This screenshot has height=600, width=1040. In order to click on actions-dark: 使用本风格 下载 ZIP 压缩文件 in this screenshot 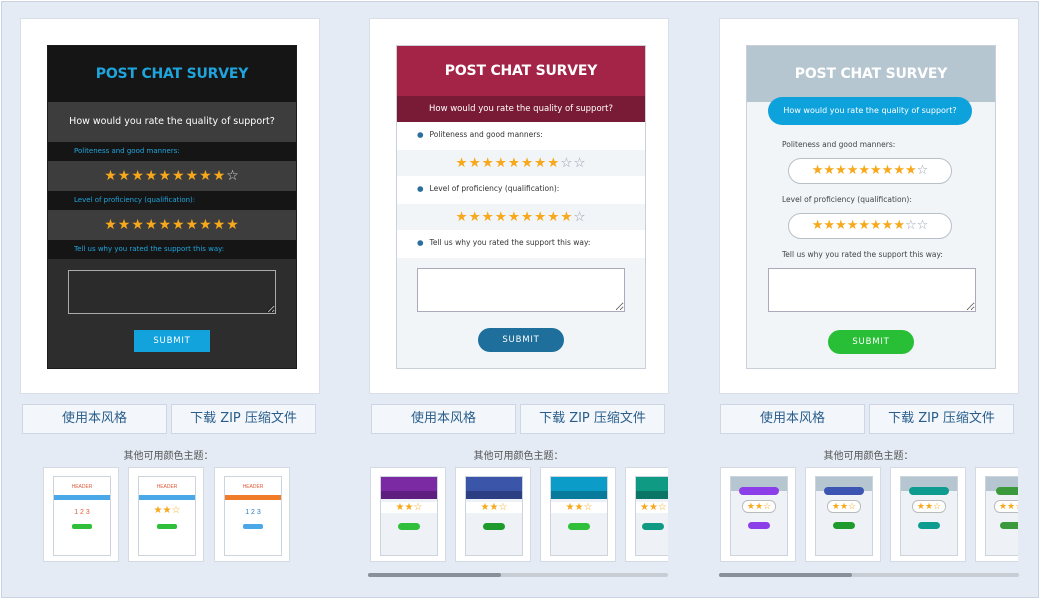, I will do `click(170, 419)`.